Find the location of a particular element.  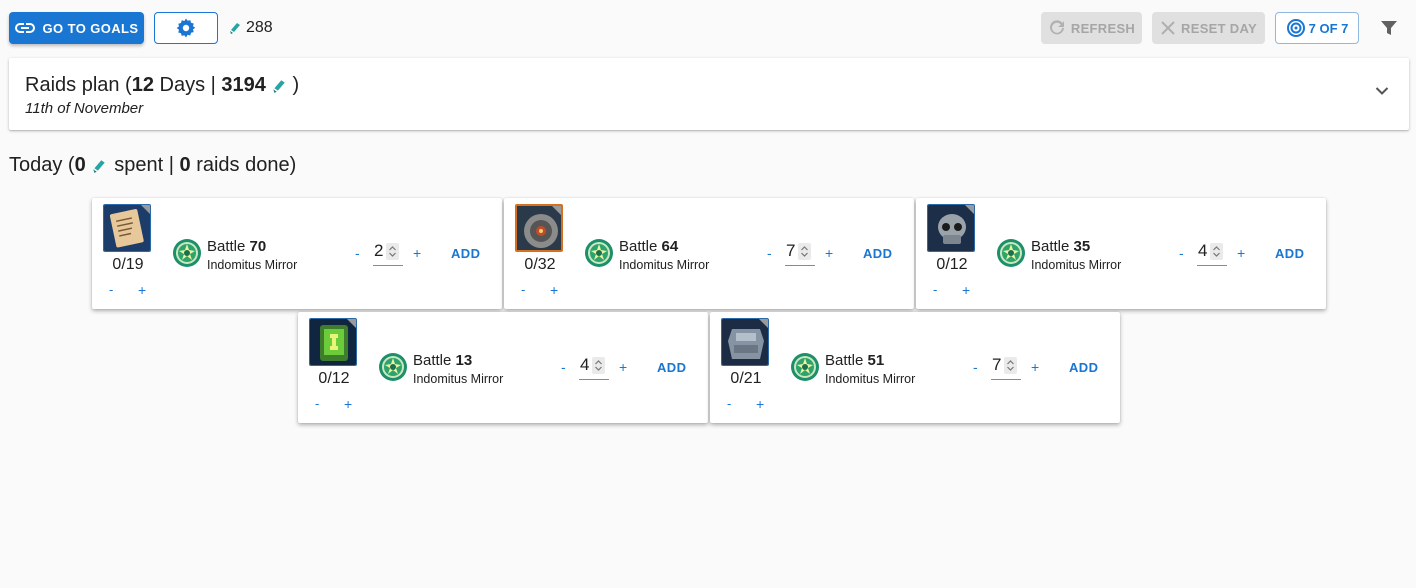

battle-title: Battle 13 is located at coordinates (442, 360).